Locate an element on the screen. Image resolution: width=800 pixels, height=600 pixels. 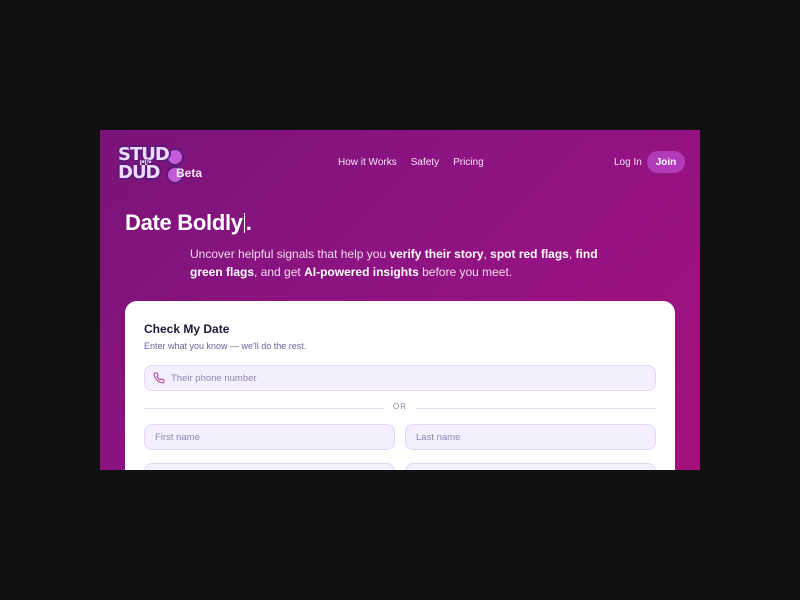
first-name-placeholder: First name is located at coordinates (177, 437).